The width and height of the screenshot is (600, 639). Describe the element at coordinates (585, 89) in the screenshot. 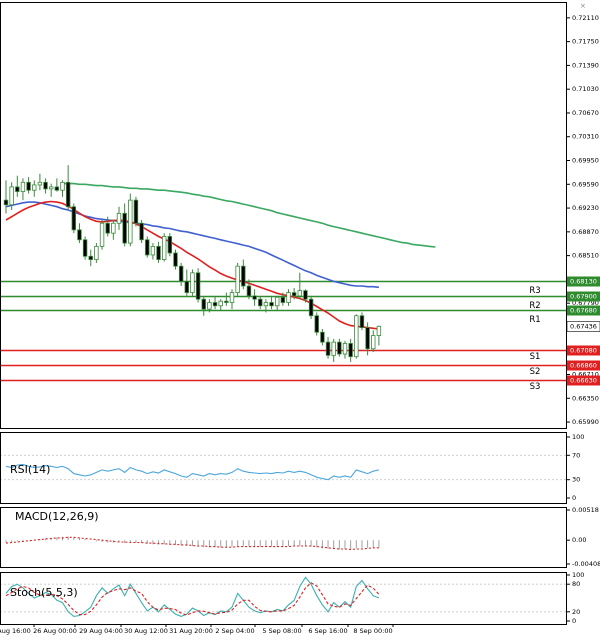

I see `price-tick-label: 0.71030` at that location.